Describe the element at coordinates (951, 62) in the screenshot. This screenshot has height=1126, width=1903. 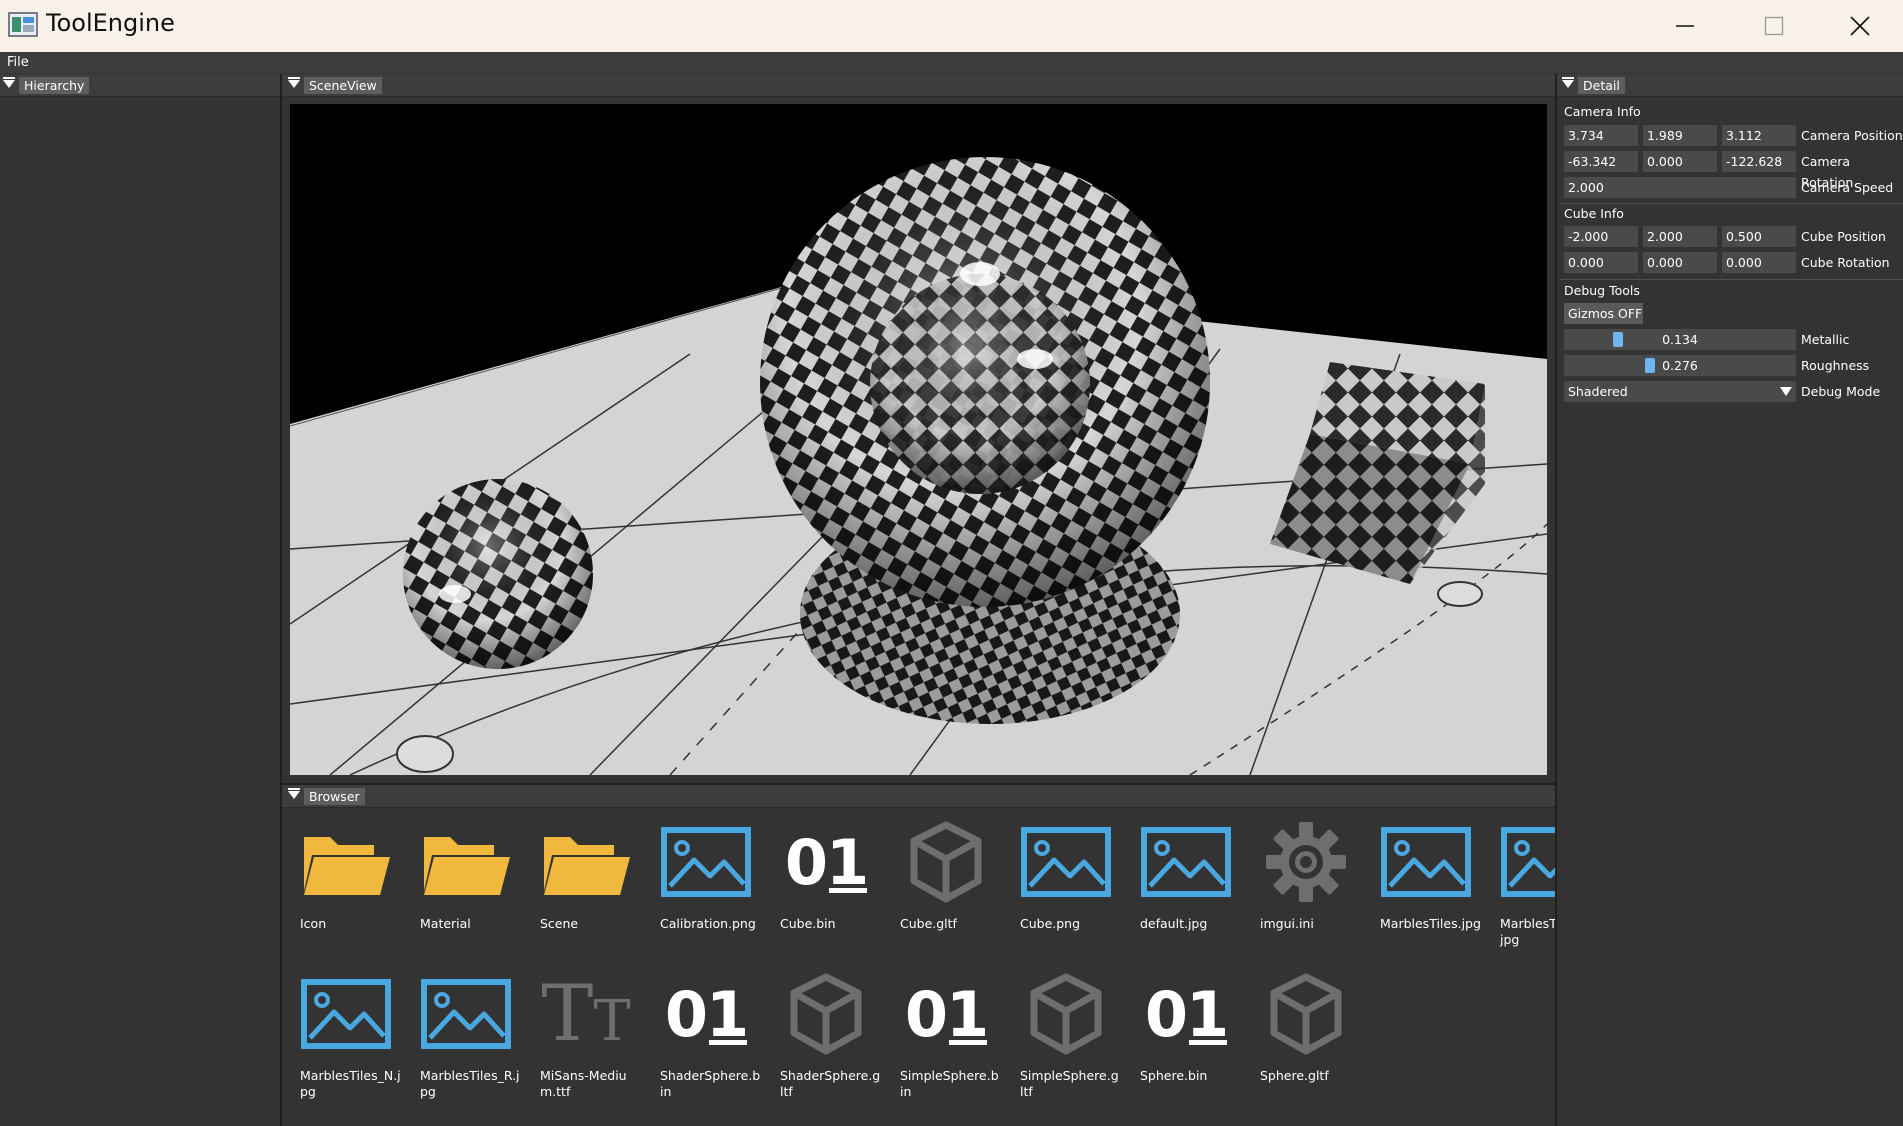
I see `menu-bar: File` at that location.